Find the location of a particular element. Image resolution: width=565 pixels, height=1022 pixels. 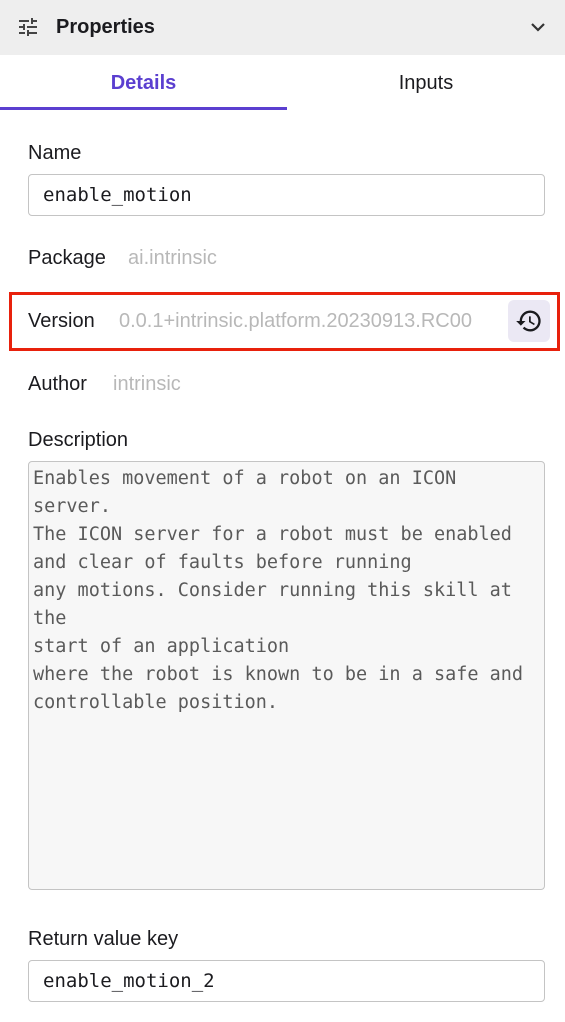

chevron-down-icon is located at coordinates (538, 27).